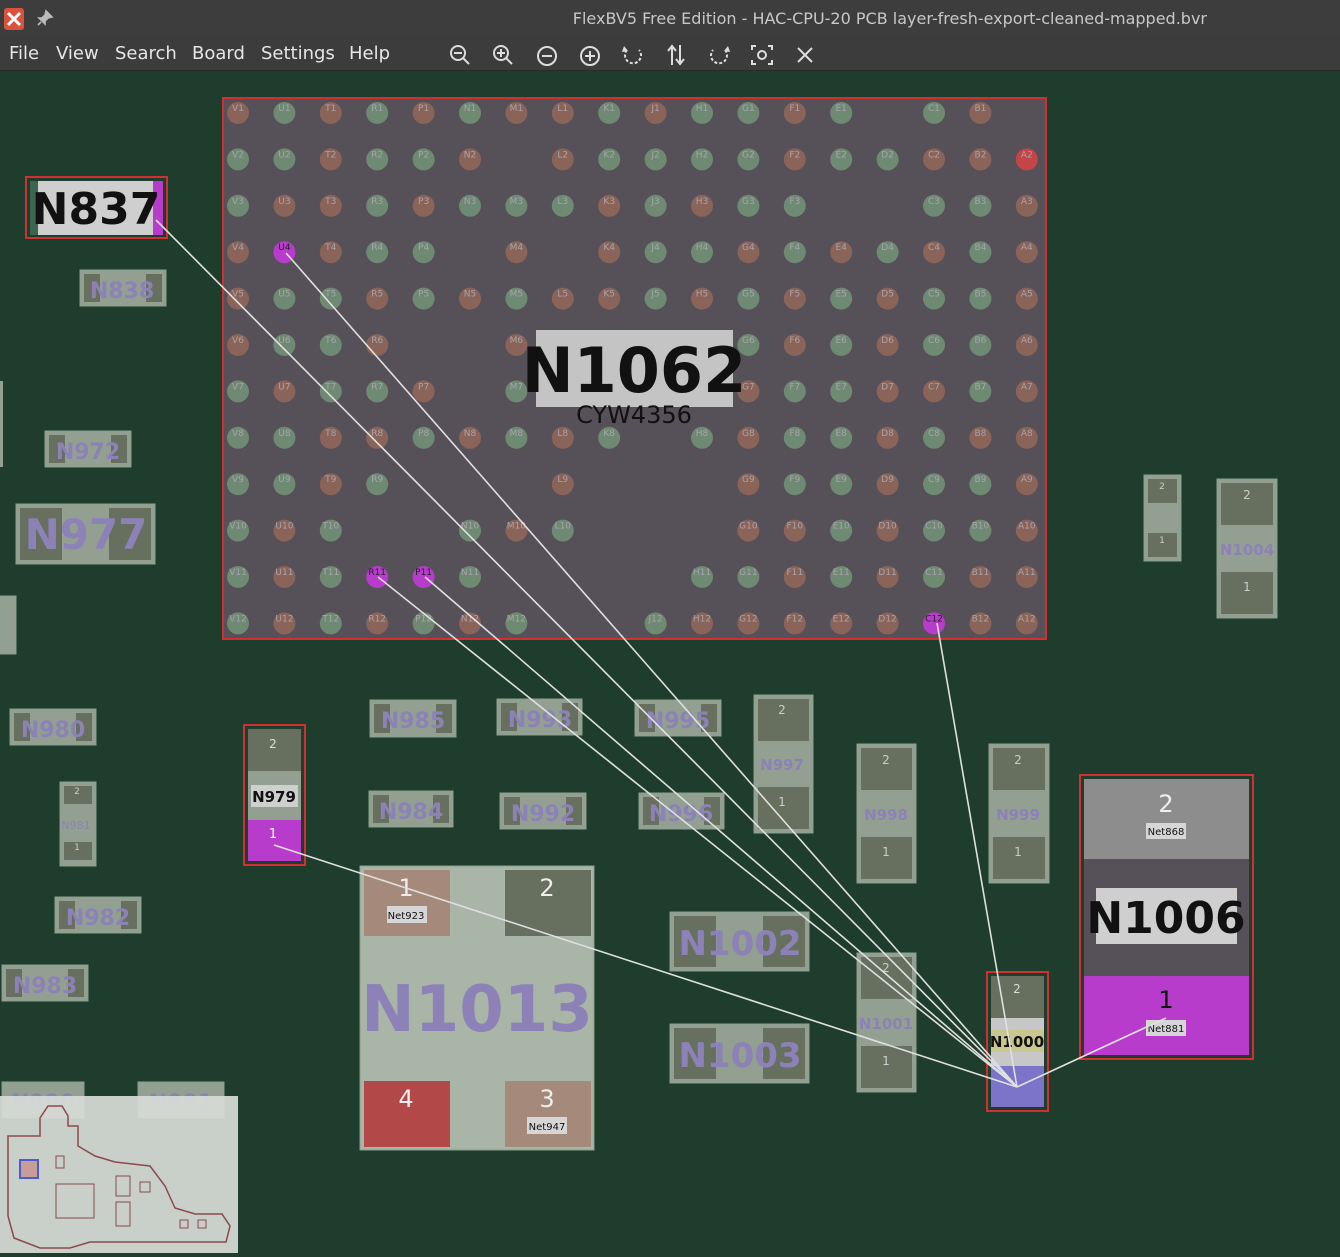 The height and width of the screenshot is (1257, 1340). I want to click on bga-pin-label: T3, so click(330, 202).